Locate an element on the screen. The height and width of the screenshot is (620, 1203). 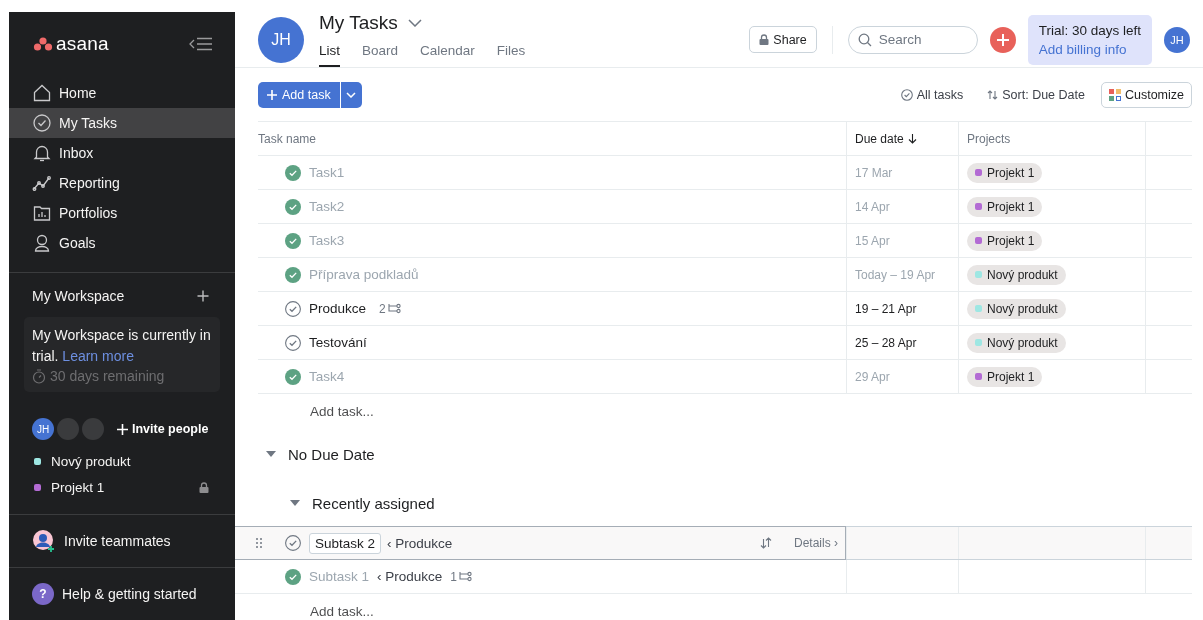
trial-message: My Workspace is currently in trial. Learn more is located at coordinates (122, 346).